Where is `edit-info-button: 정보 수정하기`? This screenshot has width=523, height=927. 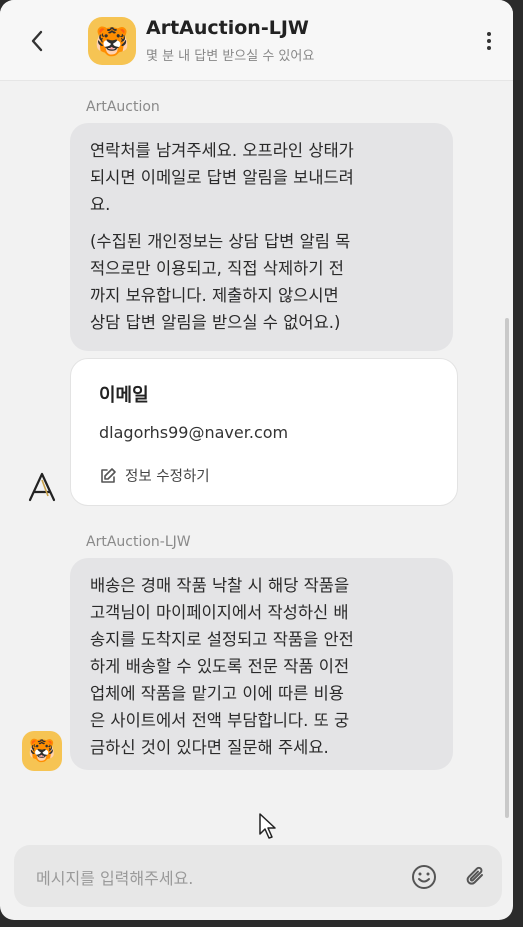
edit-info-button: 정보 수정하기 is located at coordinates (154, 475).